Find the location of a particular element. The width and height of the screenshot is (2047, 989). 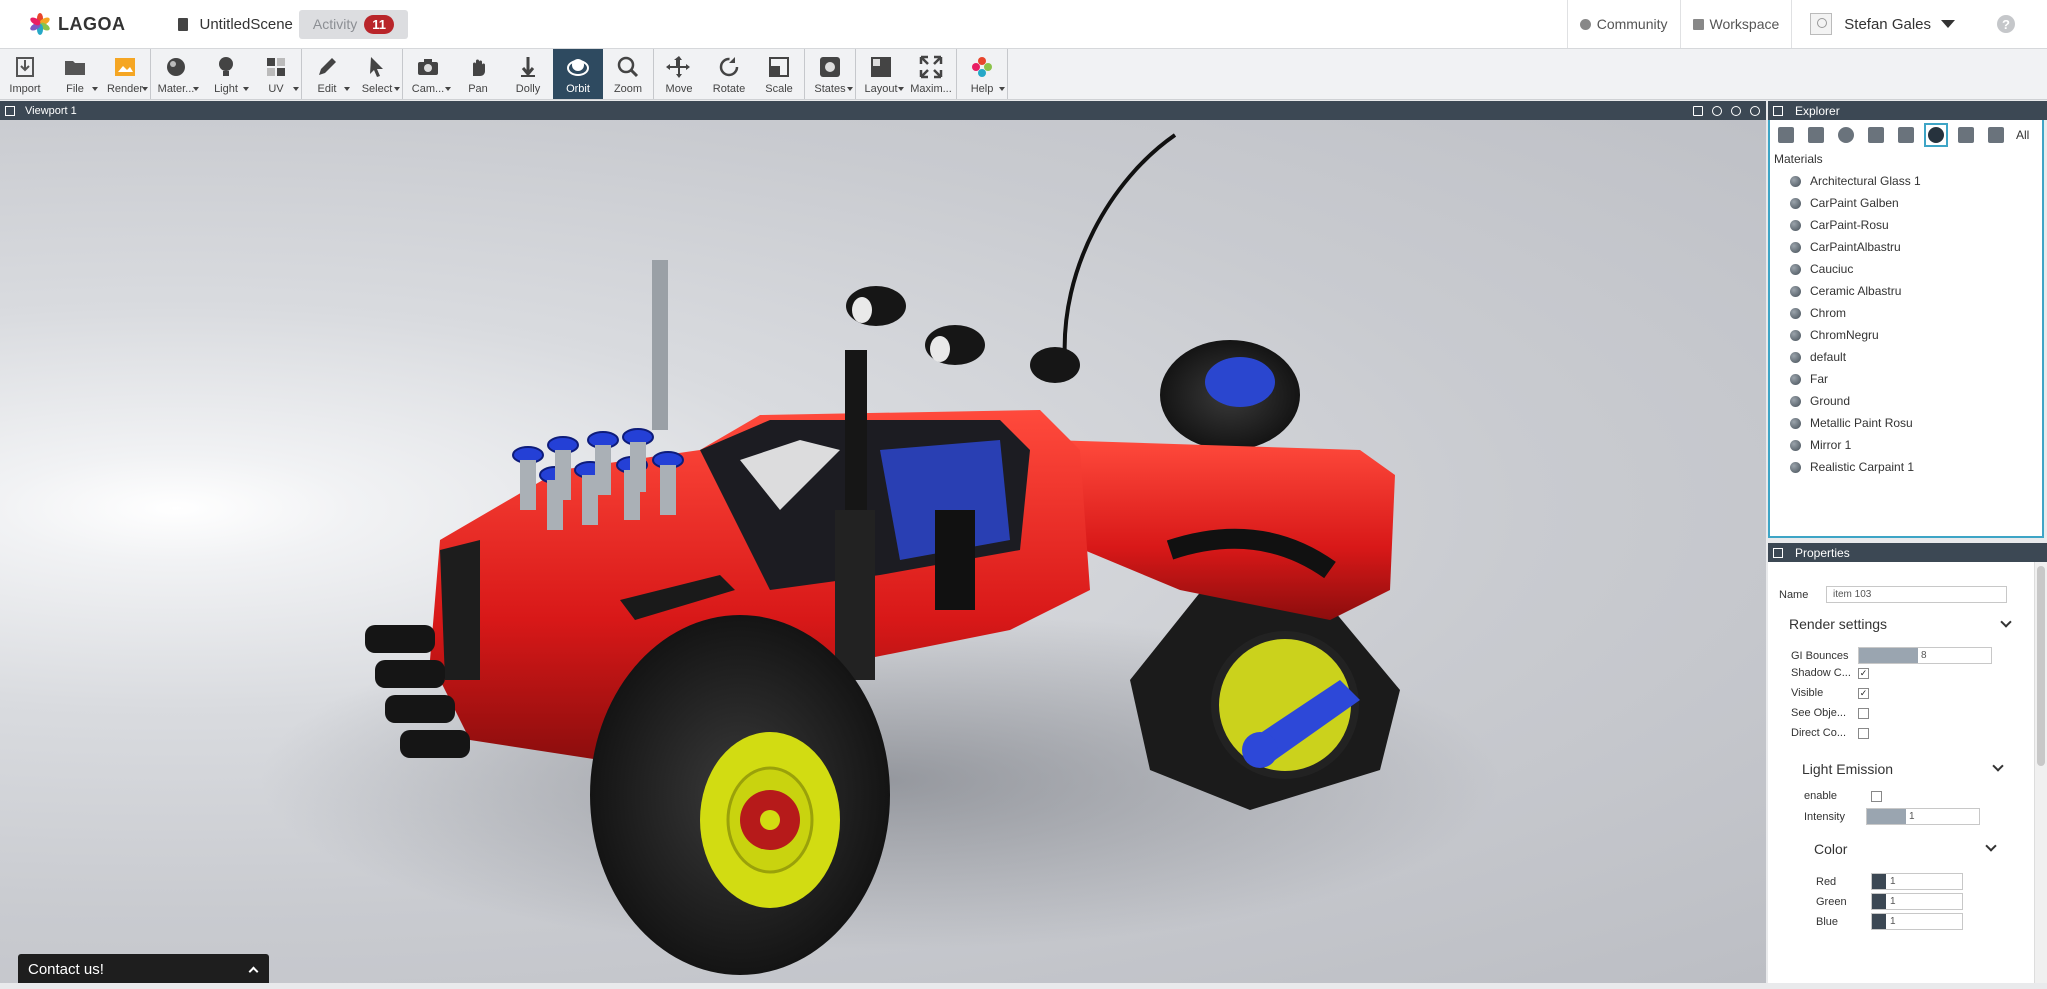

workspace-link: Workspace is located at coordinates (1735, 24).